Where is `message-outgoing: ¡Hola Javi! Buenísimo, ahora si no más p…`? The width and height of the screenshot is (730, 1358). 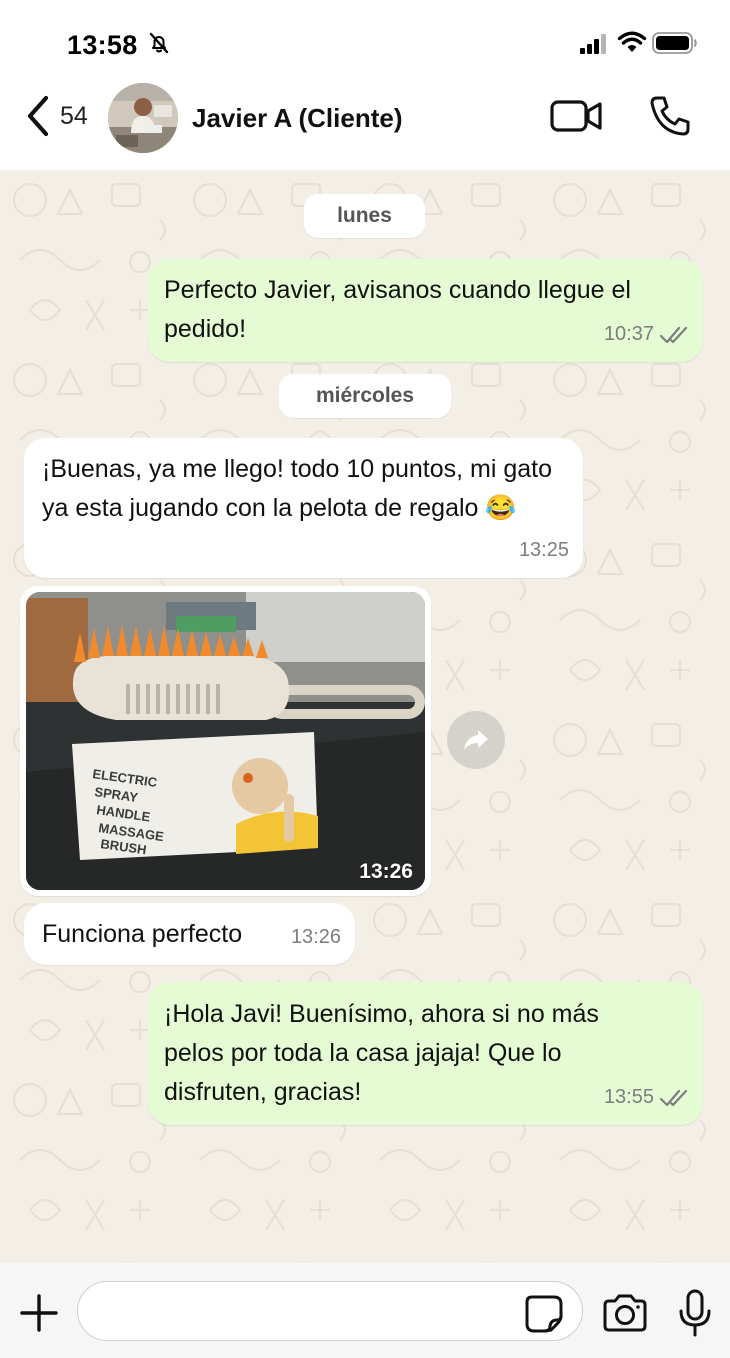 message-outgoing: ¡Hola Javi! Buenísimo, ahora si no más p… is located at coordinates (425, 1053).